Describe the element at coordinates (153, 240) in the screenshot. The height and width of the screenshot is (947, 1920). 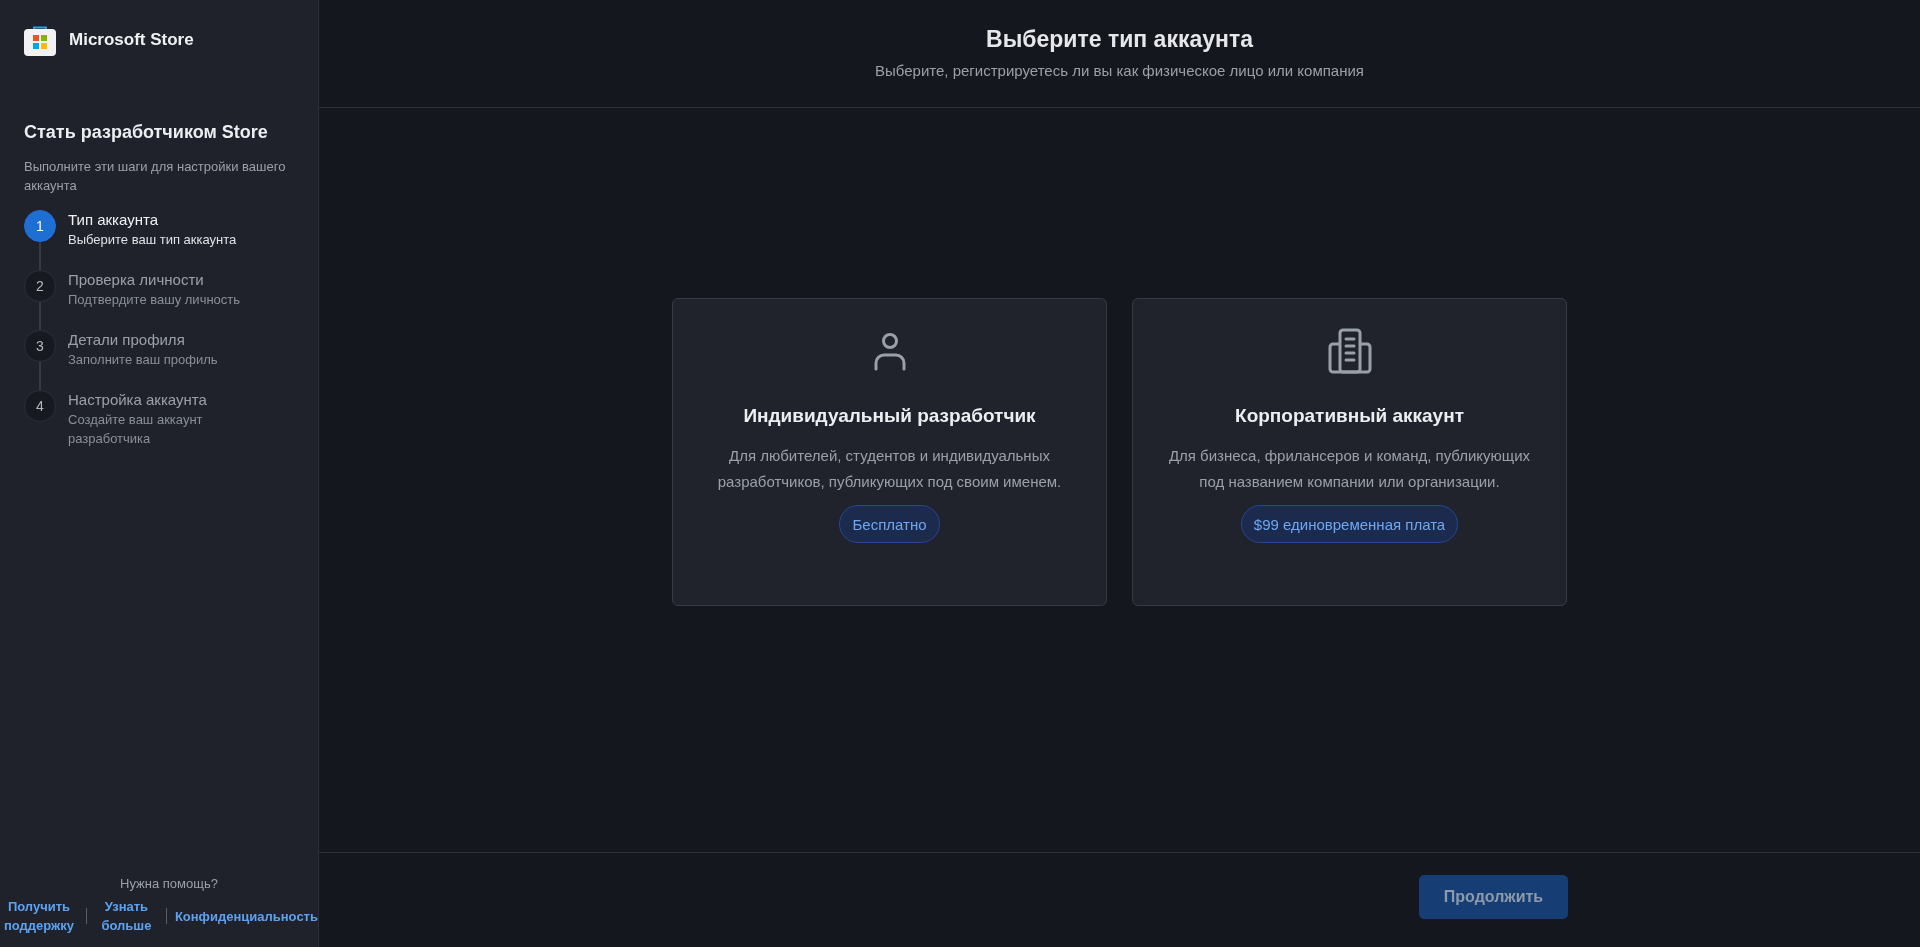
I see `step-description: Выберите ваш тип аккаунта` at that location.